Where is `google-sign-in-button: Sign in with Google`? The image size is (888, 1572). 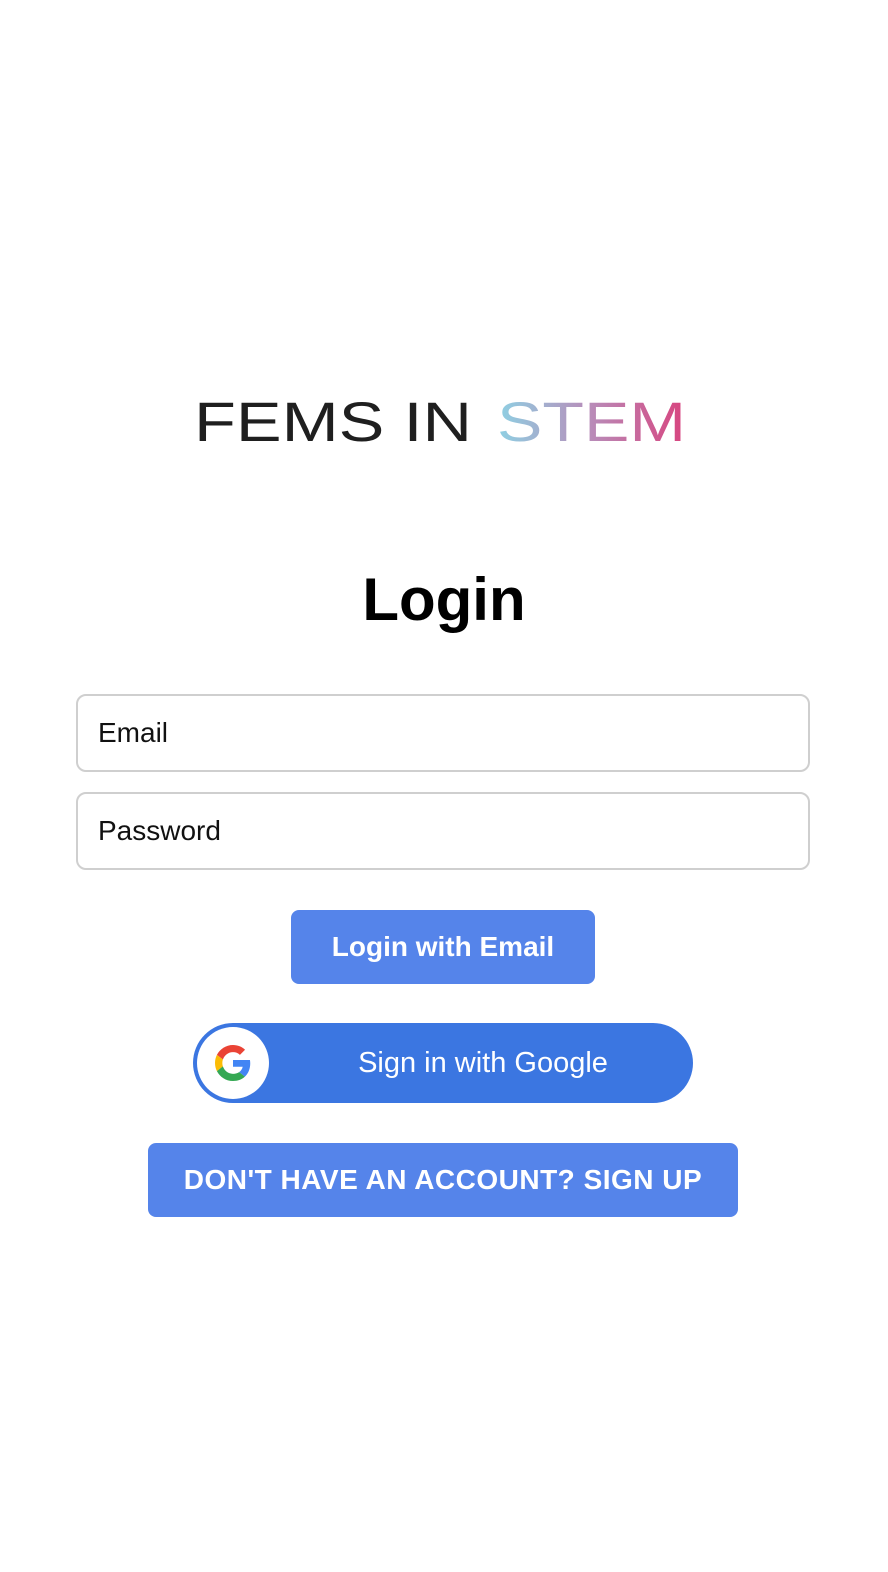 google-sign-in-button: Sign in with Google is located at coordinates (443, 1063).